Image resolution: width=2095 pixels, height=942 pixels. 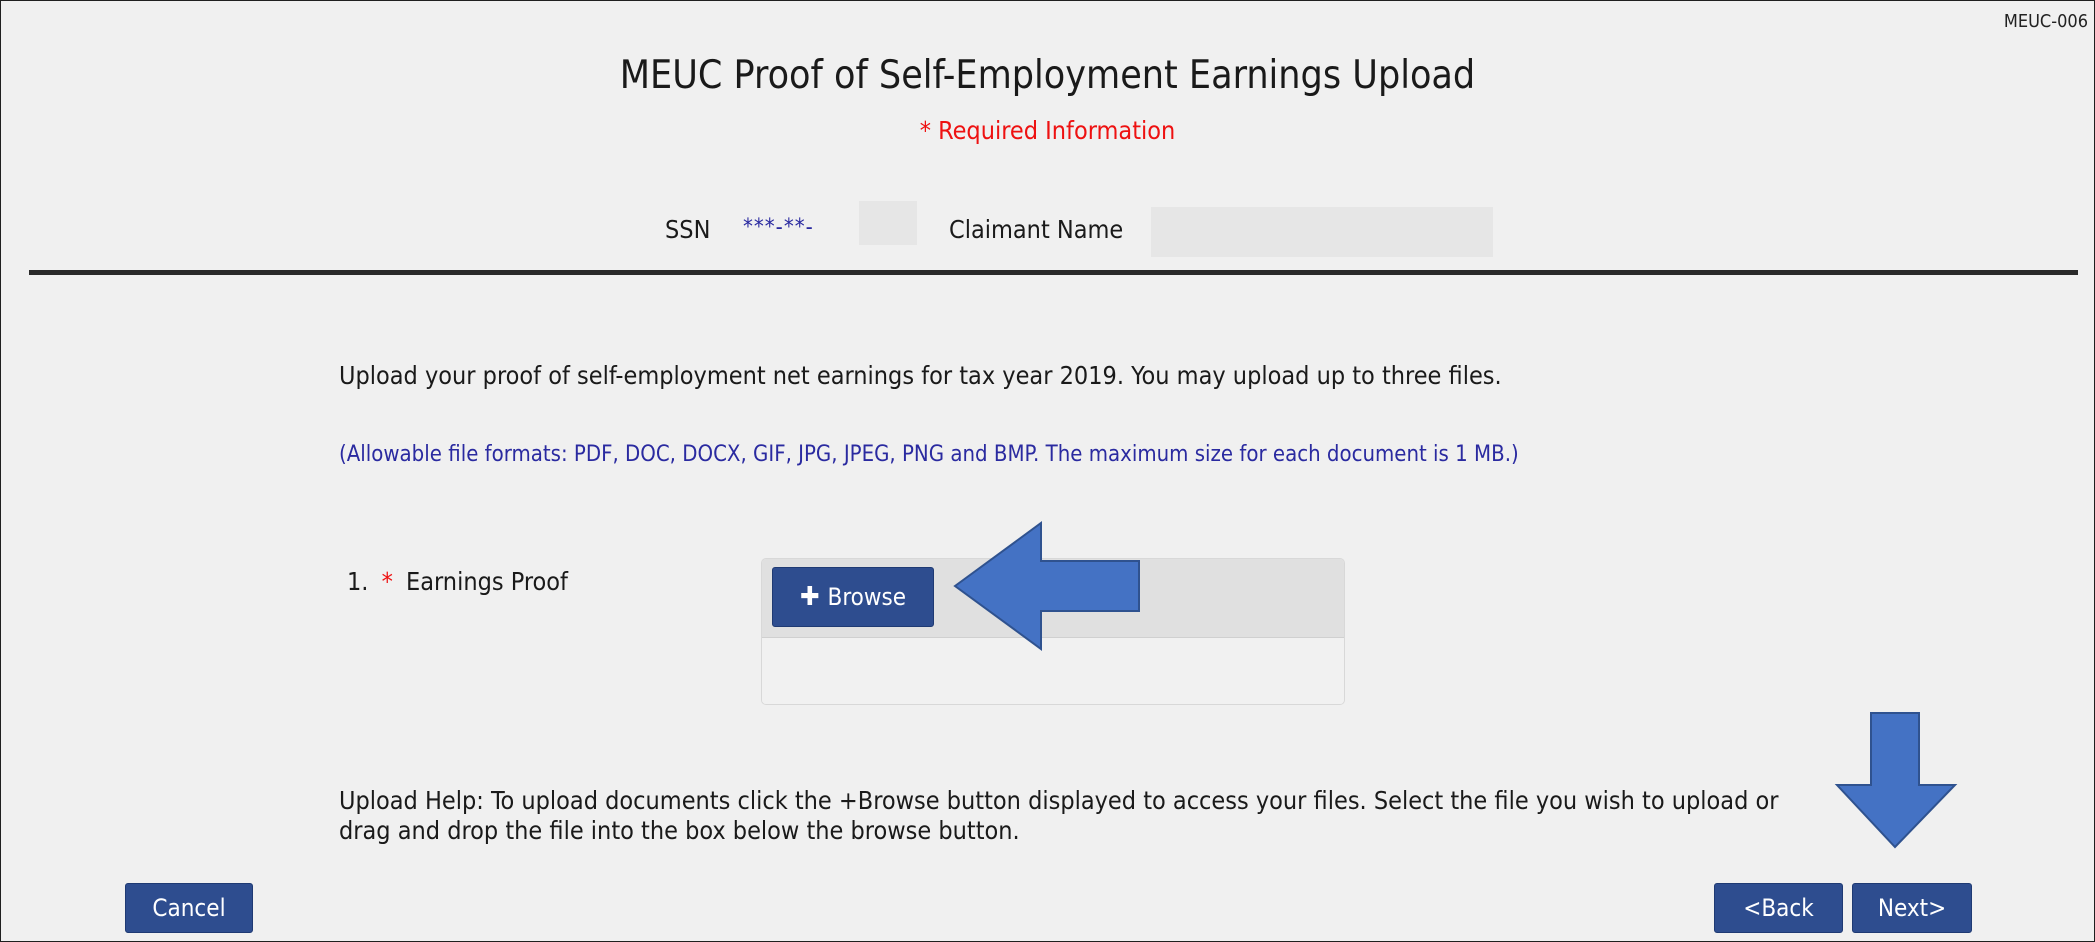 What do you see at coordinates (688, 229) in the screenshot?
I see `ssn-label: SSN` at bounding box center [688, 229].